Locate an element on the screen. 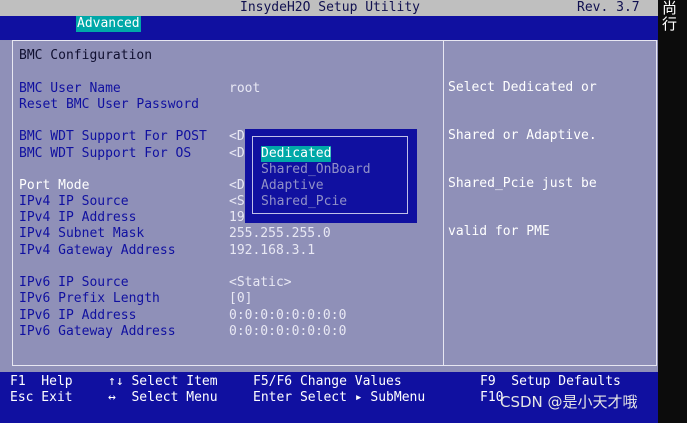  ipv4-ip-address-value: 19 is located at coordinates (237, 217).